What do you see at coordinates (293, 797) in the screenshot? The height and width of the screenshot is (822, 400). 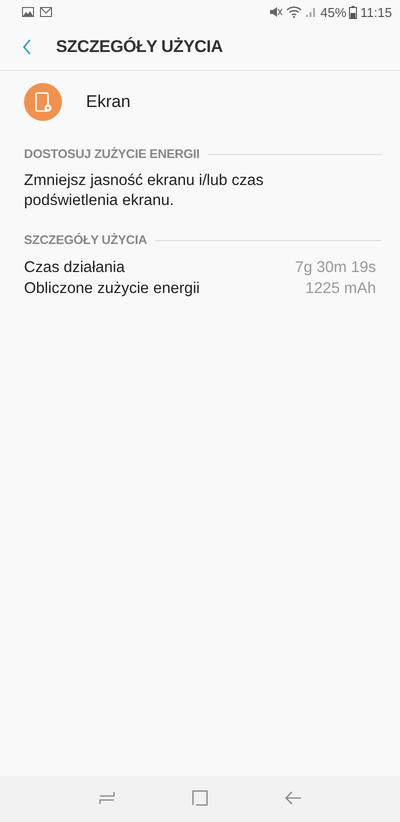 I see `arrow-left-icon` at bounding box center [293, 797].